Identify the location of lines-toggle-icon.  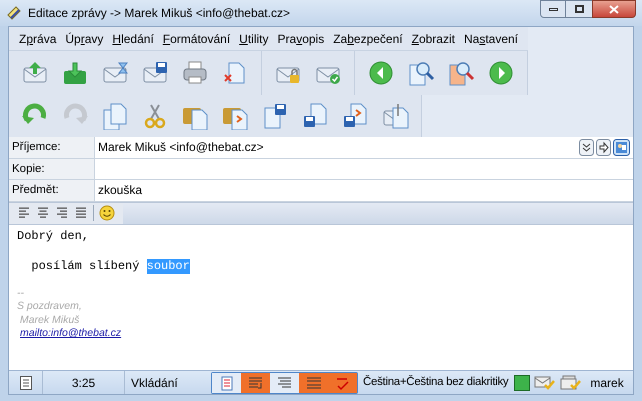
(284, 382).